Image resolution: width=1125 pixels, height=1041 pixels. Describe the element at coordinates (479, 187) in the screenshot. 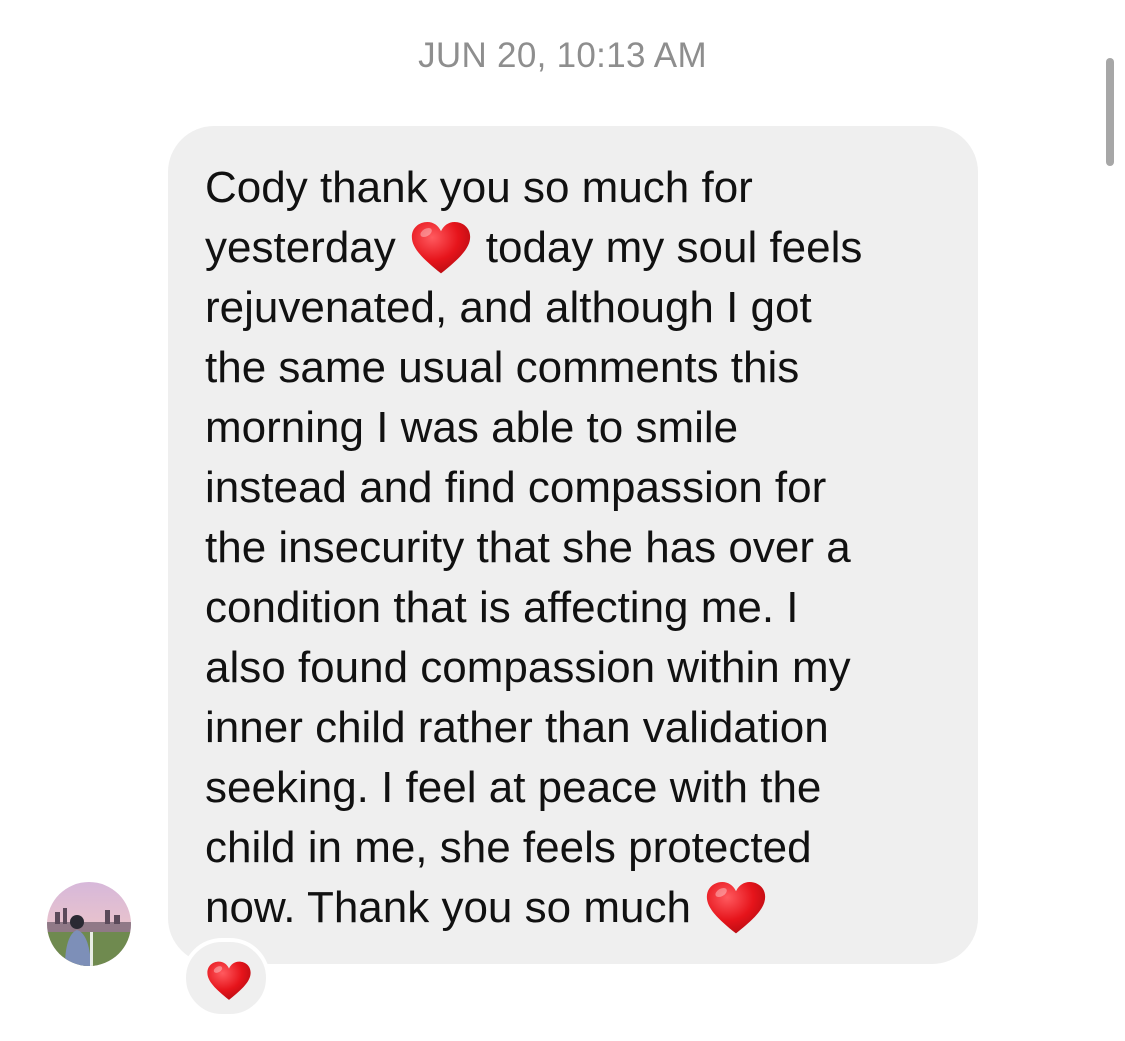

I see `message-line: Cody thank you so much for` at that location.